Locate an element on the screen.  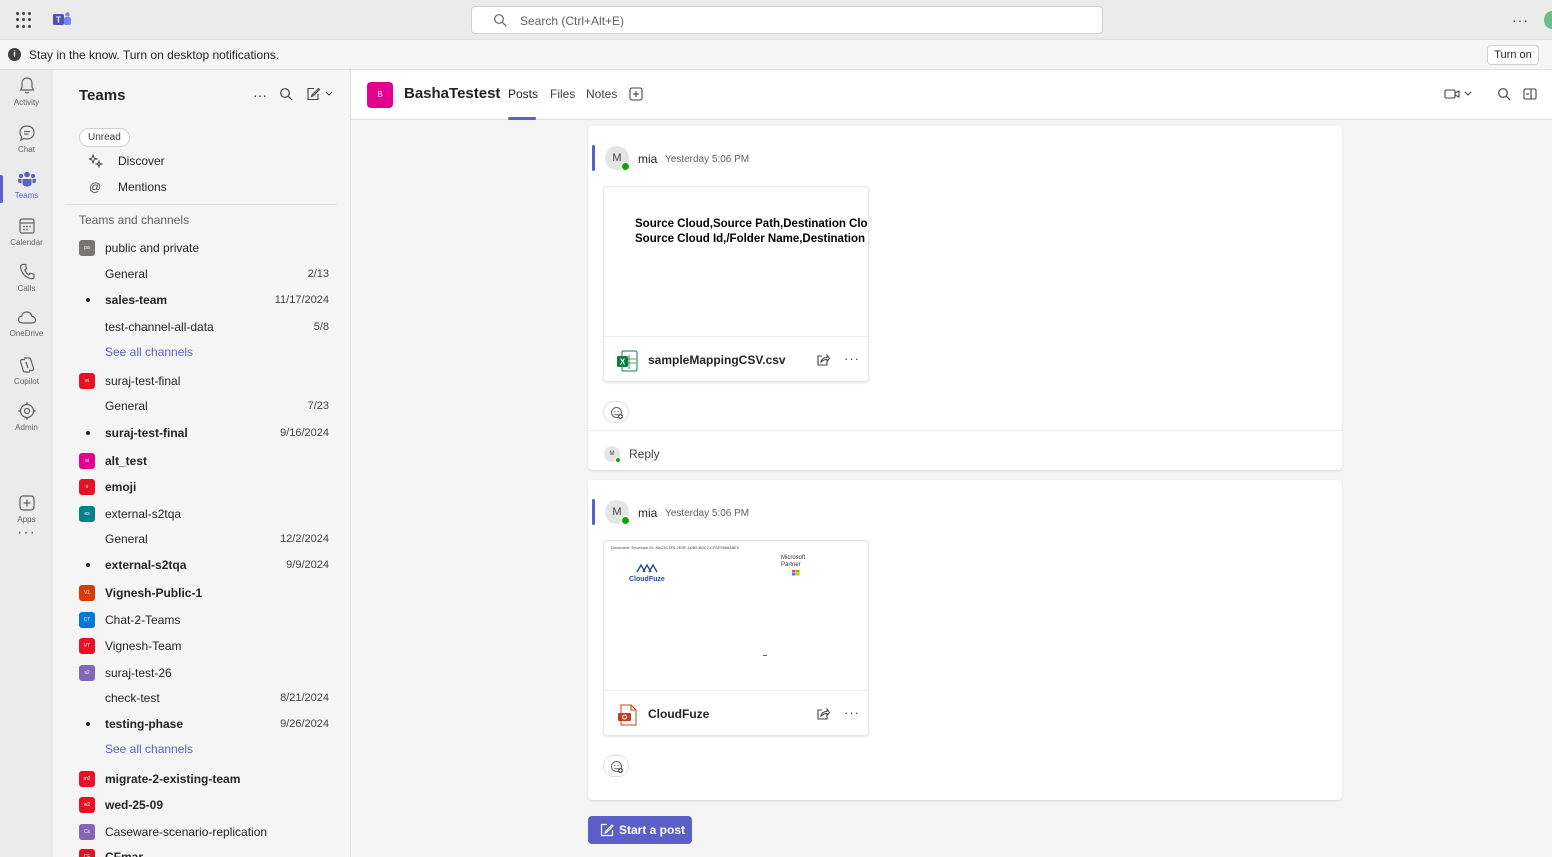
post-accent-bar is located at coordinates (593, 512).